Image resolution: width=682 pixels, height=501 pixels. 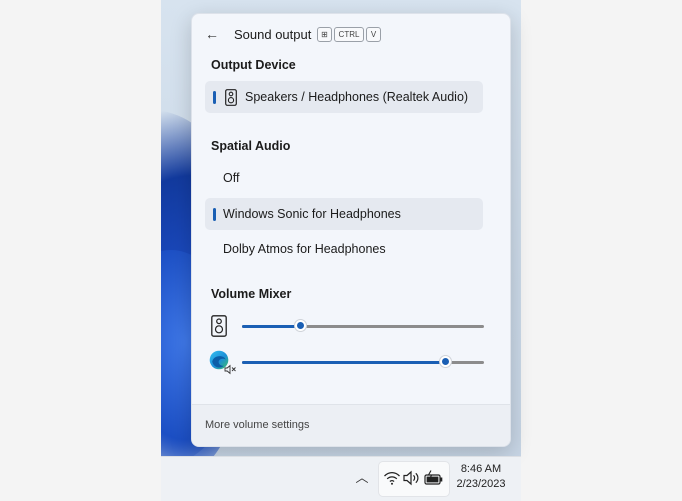 I want to click on taskbar-clock: 8:46 AM 2/23/2023, so click(x=481, y=477).